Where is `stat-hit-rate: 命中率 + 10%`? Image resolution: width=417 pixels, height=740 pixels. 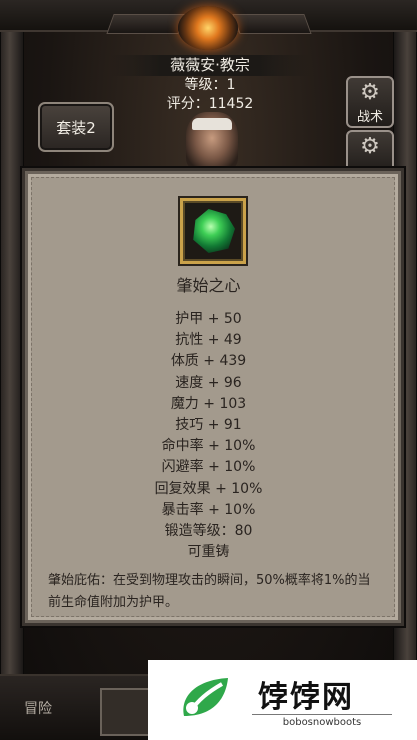
stat-hit-rate: 命中率 + 10% is located at coordinates (208, 446).